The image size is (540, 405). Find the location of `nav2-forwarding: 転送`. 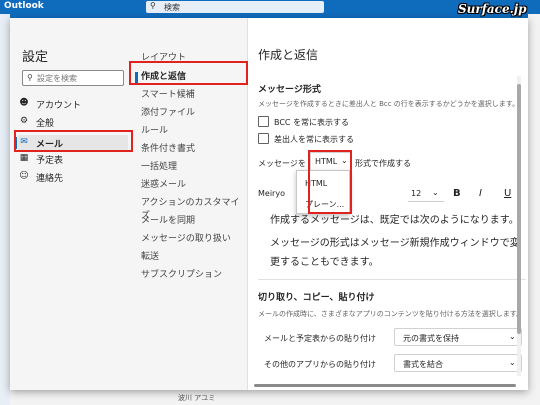

nav2-forwarding: 転送 is located at coordinates (150, 255).